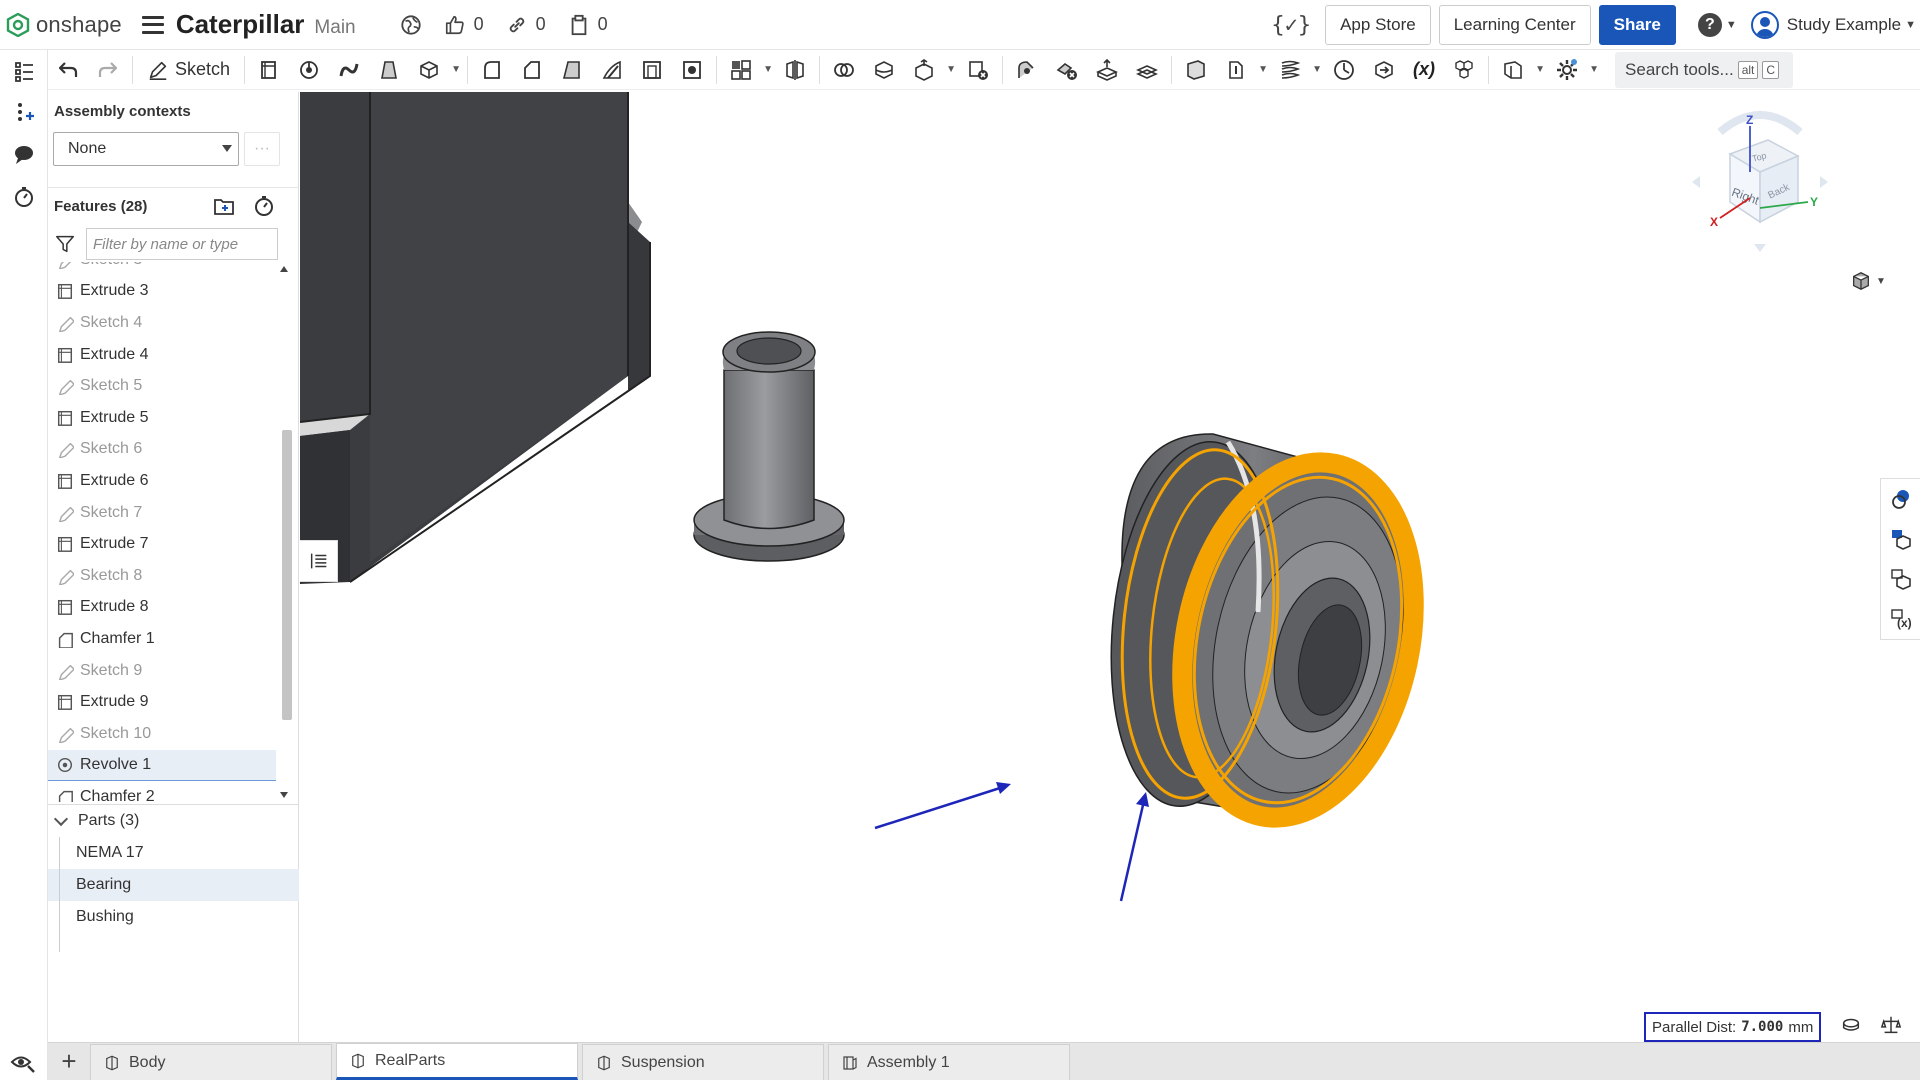 This screenshot has width=1920, height=1080. I want to click on links-button: 0, so click(526, 25).